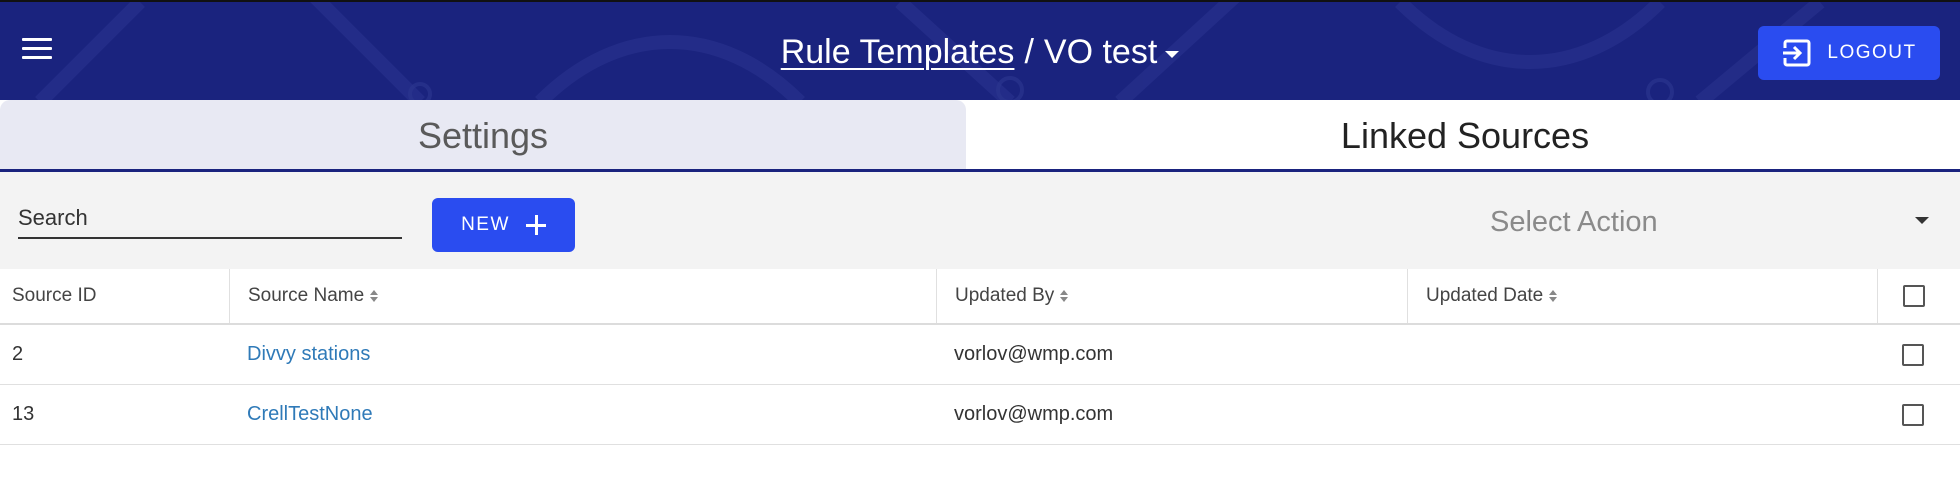 The image size is (1960, 477). I want to click on column-header-label: Updated Date, so click(1485, 295).